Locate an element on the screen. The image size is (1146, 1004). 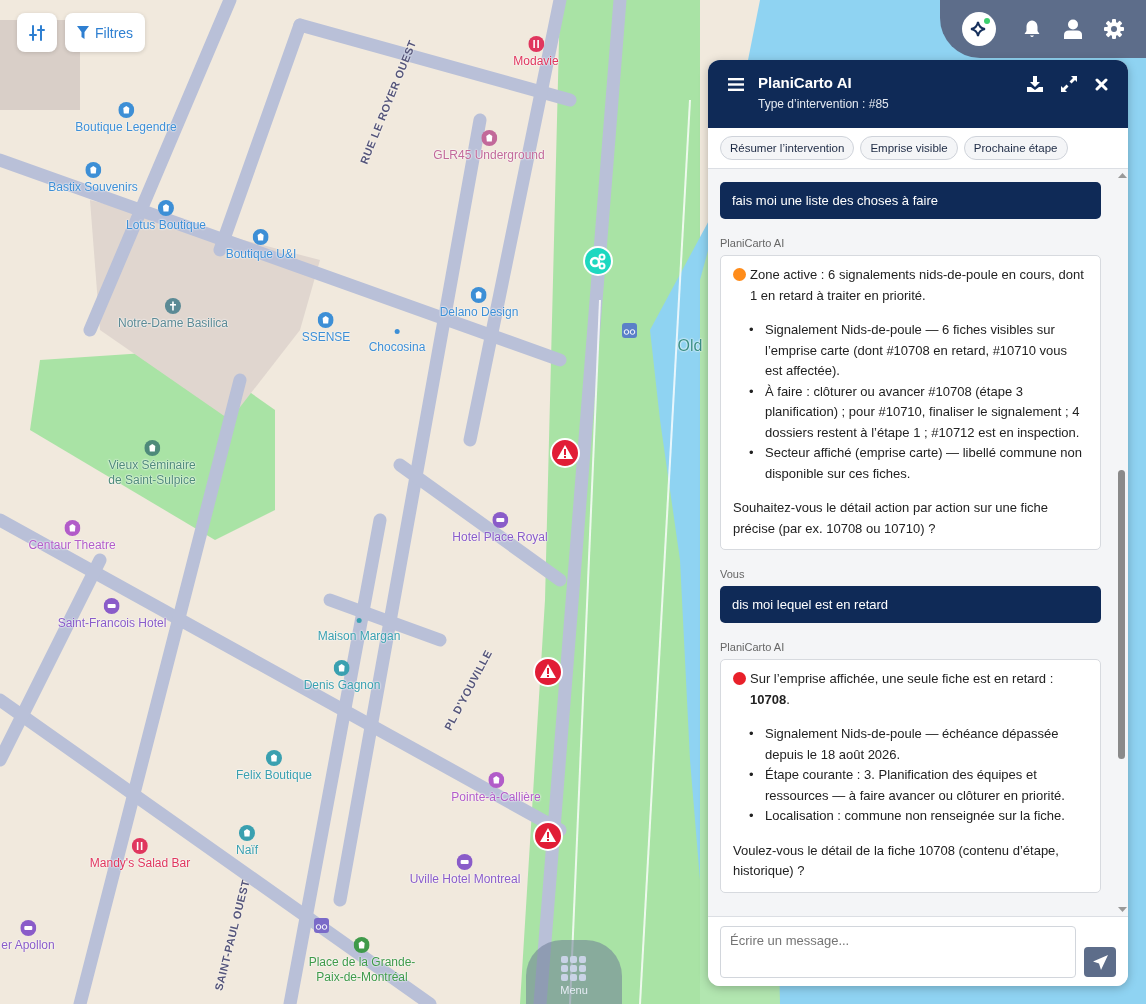
map-place-label: Mandy's Salad Bar is located at coordinates (140, 863).